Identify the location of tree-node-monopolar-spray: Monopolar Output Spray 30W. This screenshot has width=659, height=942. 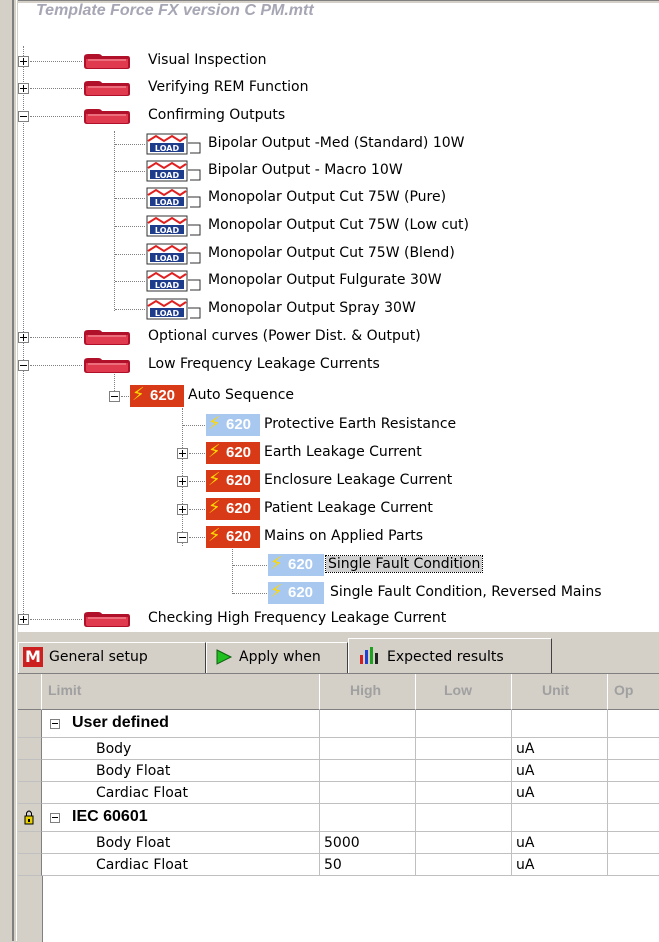
(338, 309).